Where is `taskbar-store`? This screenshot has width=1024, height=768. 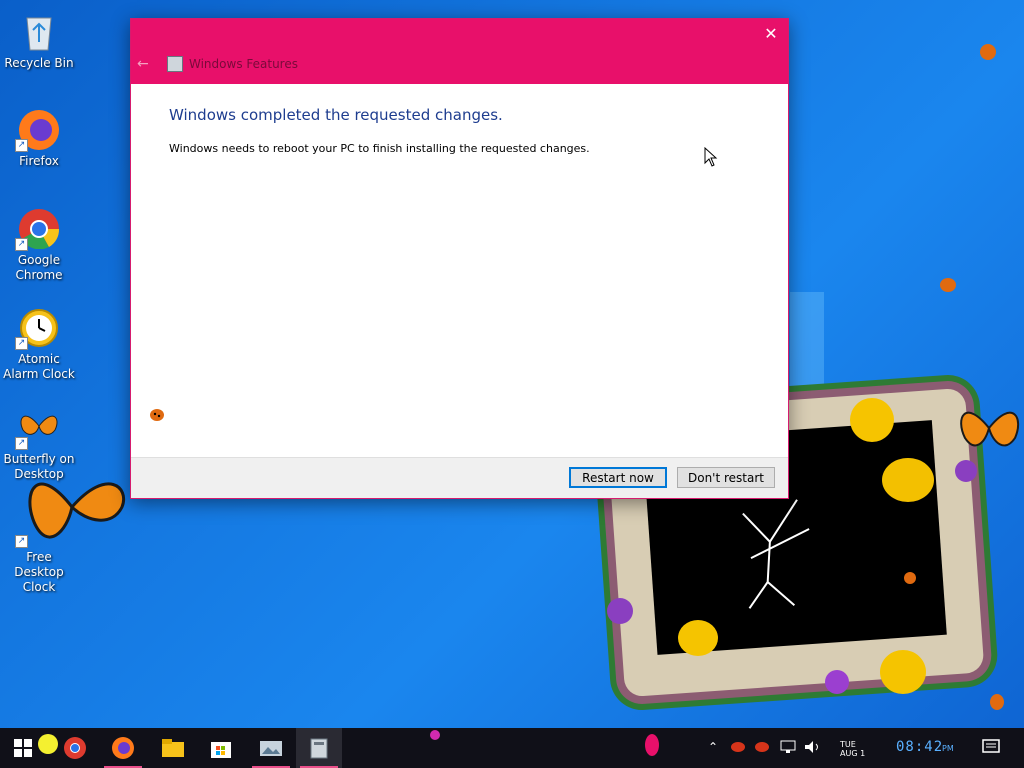
taskbar-store is located at coordinates (221, 748).